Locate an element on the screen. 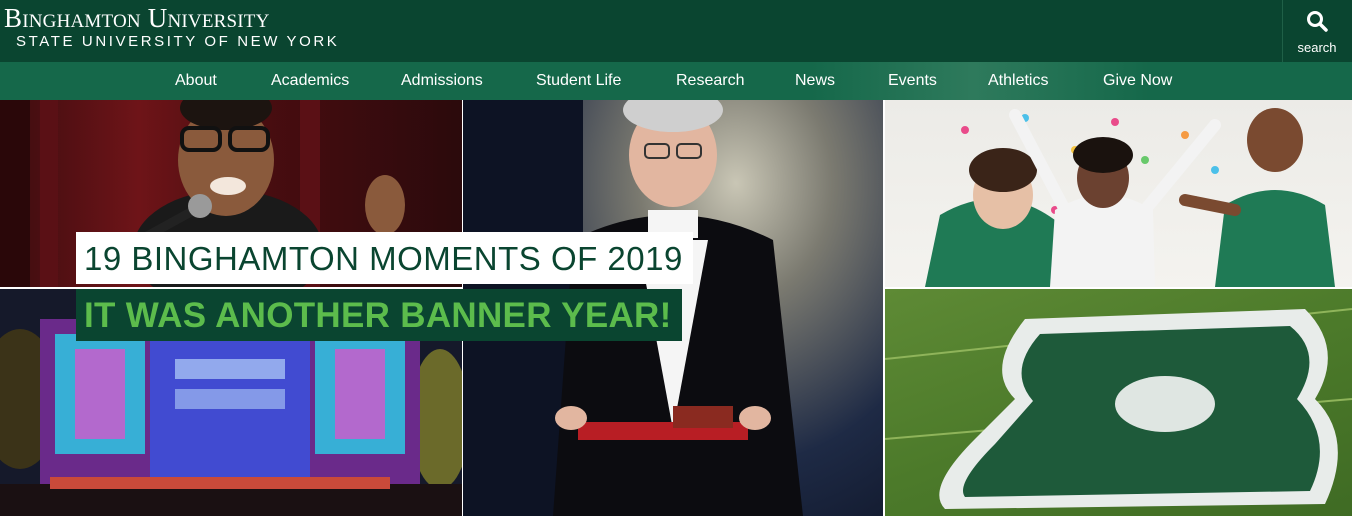 The image size is (1352, 516). nav-item-athletics: Athletics is located at coordinates (1018, 81).